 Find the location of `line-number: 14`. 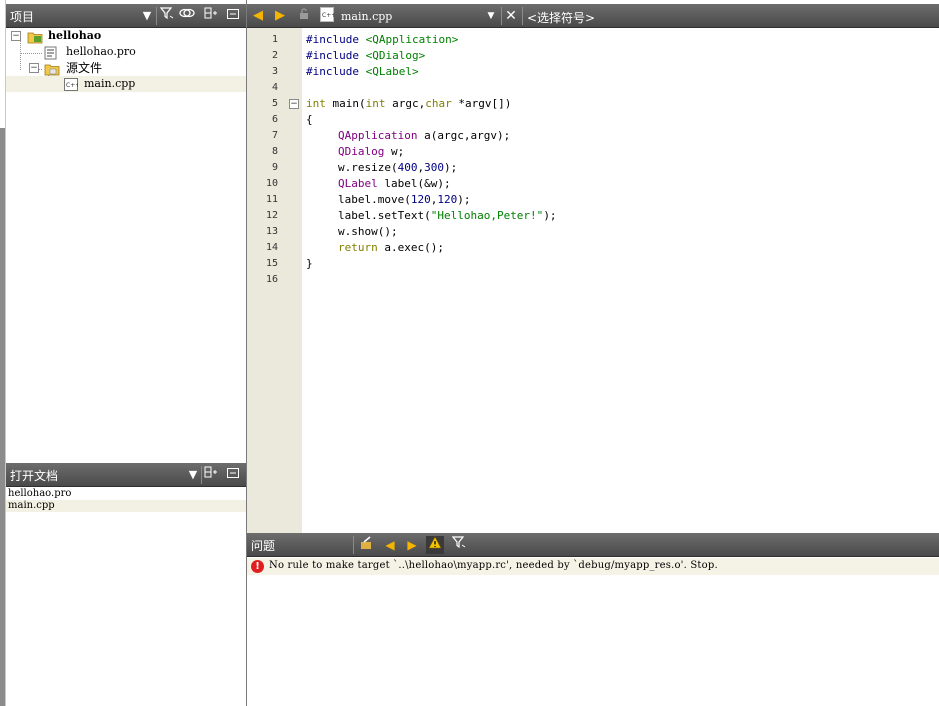

line-number: 14 is located at coordinates (271, 247).